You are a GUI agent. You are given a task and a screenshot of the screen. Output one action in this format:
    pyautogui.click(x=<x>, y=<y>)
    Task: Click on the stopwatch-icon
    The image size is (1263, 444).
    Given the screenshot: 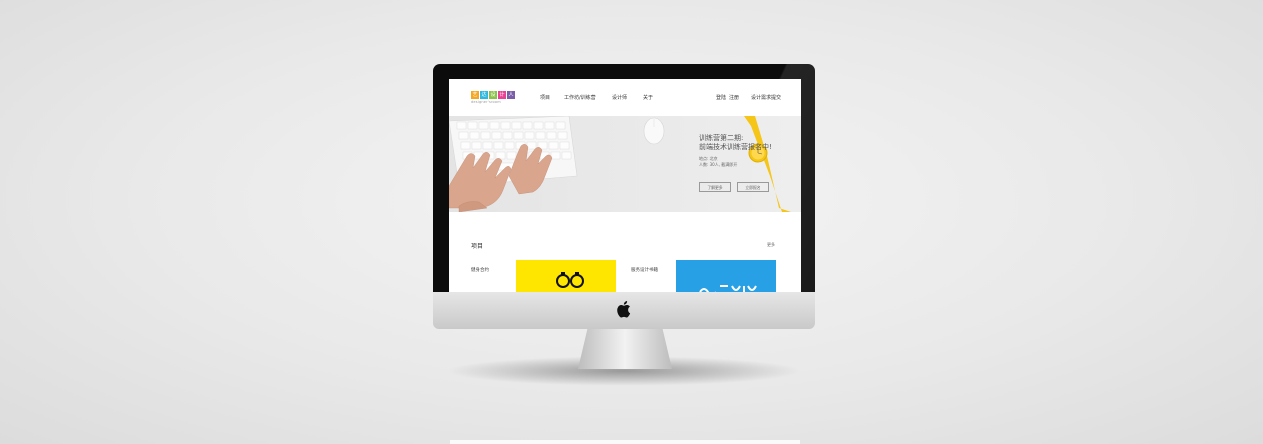 What is the action you would take?
    pyautogui.click(x=570, y=280)
    